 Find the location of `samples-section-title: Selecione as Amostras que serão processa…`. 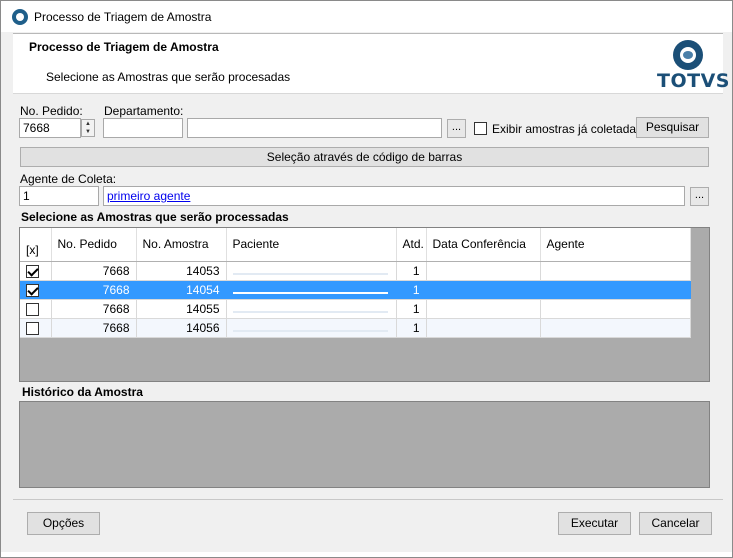

samples-section-title: Selecione as Amostras que serão processa… is located at coordinates (155, 217).